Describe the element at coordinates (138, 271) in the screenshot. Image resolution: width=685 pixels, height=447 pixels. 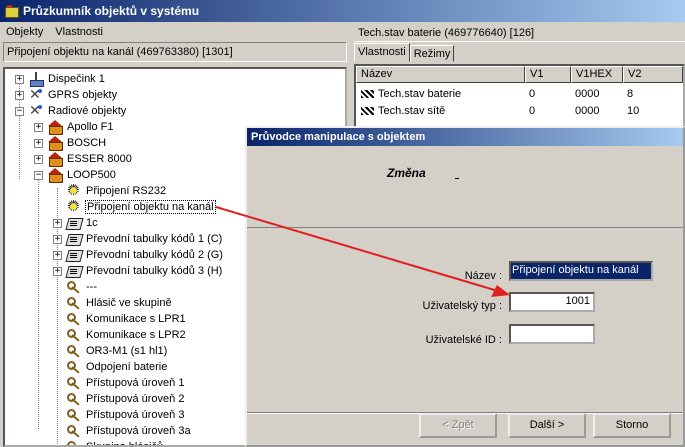
I see `tree-item: + Převodní tabulky kódů 3 (H)` at that location.